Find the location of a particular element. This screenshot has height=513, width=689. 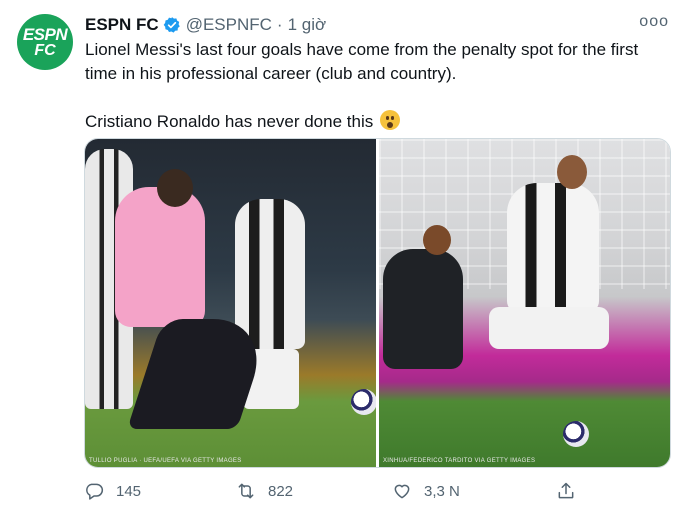

tweet-header: ESPN FC @ESPNFC · 1 giờ is located at coordinates (205, 25).